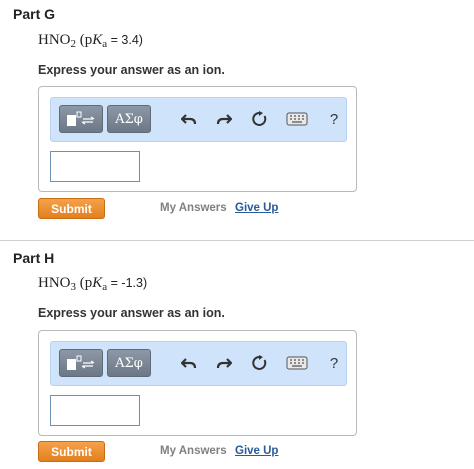 This screenshot has height=469, width=474. I want to click on question-text: HNO2 (pKa = 3.4), so click(90, 41).